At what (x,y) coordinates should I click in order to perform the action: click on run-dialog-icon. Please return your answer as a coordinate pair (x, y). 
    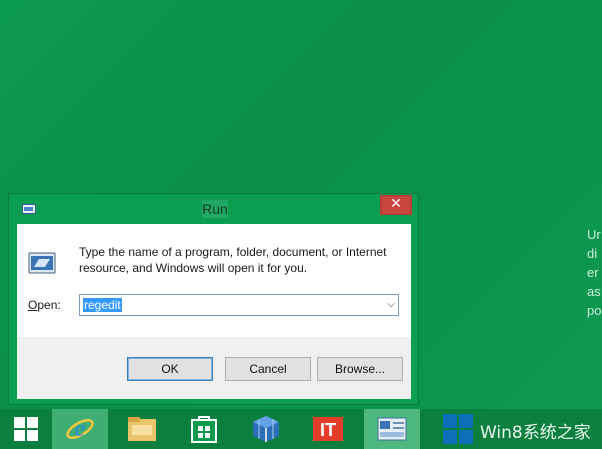
    Looking at the image, I should click on (392, 429).